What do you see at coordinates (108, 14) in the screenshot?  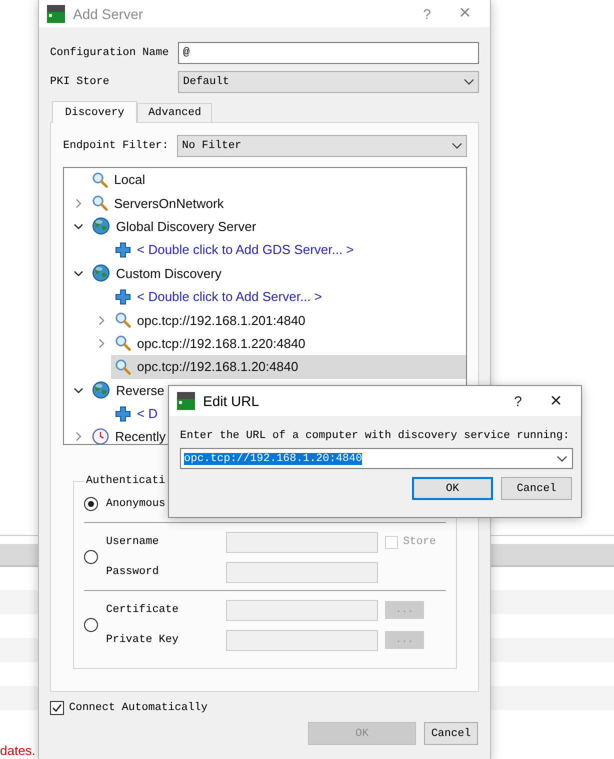 I see `window-title: Add Server` at bounding box center [108, 14].